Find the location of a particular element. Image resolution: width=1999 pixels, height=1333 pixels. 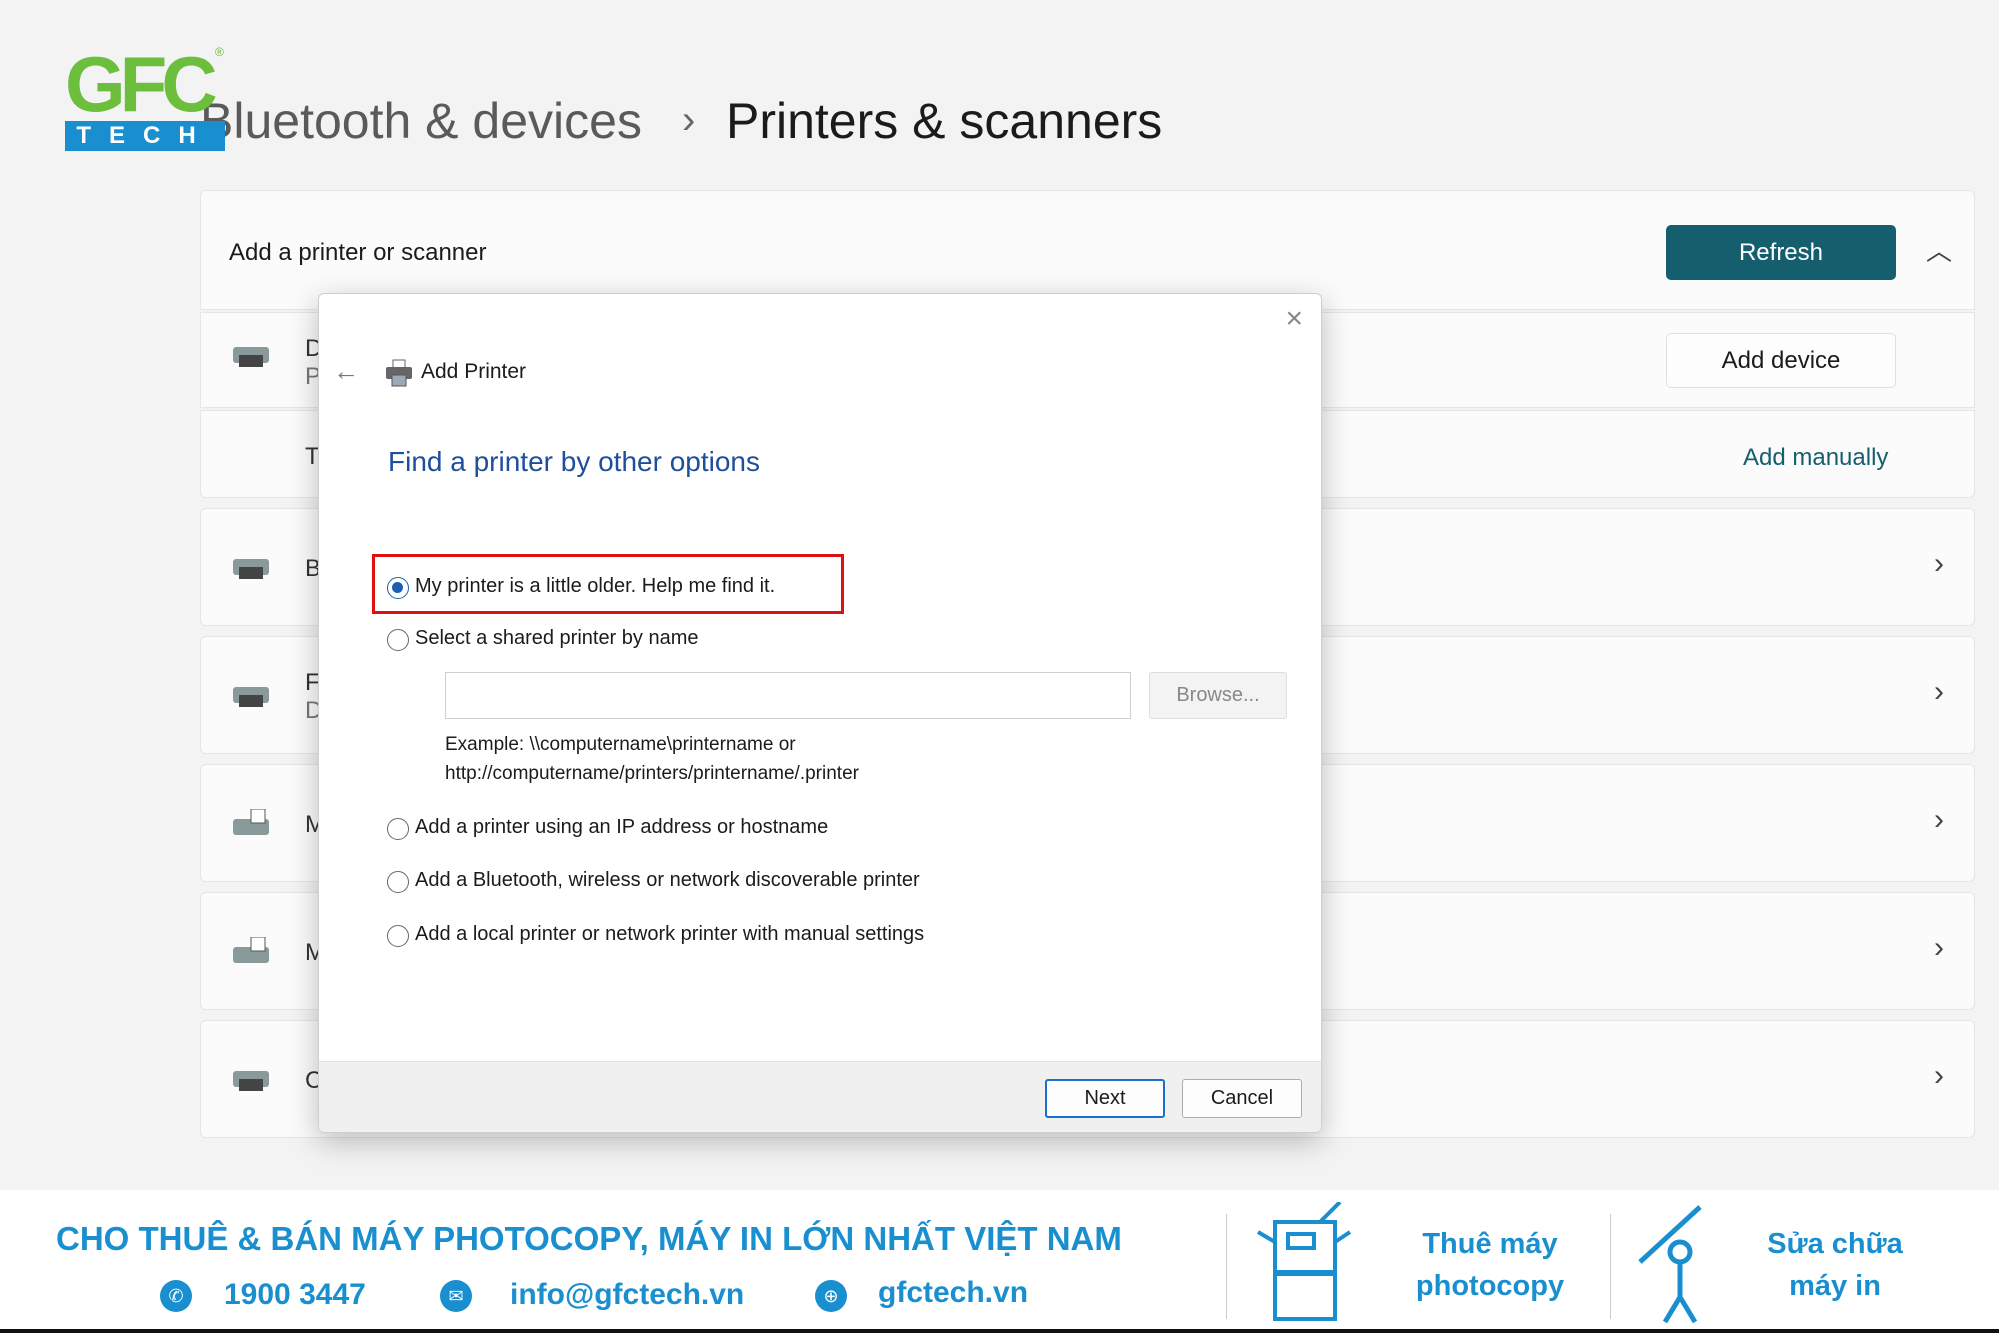

radio-shared-printer is located at coordinates (398, 640).